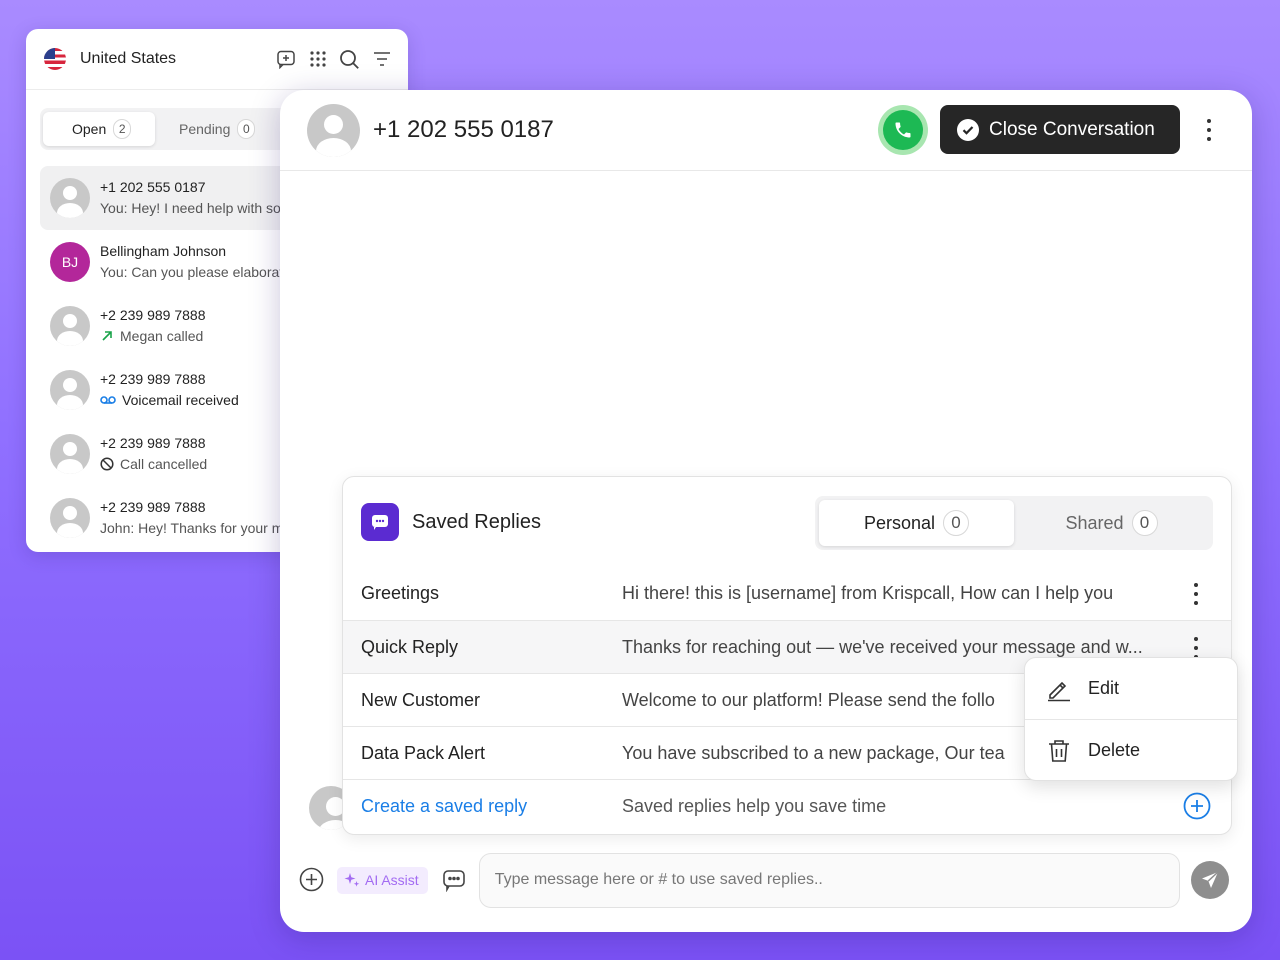 The width and height of the screenshot is (1280, 960). I want to click on edit-label: Edit, so click(1104, 688).